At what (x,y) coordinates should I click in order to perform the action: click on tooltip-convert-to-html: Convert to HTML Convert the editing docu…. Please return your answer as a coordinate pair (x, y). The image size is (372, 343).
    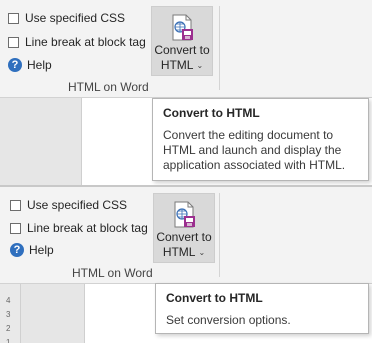
    Looking at the image, I should click on (260, 139).